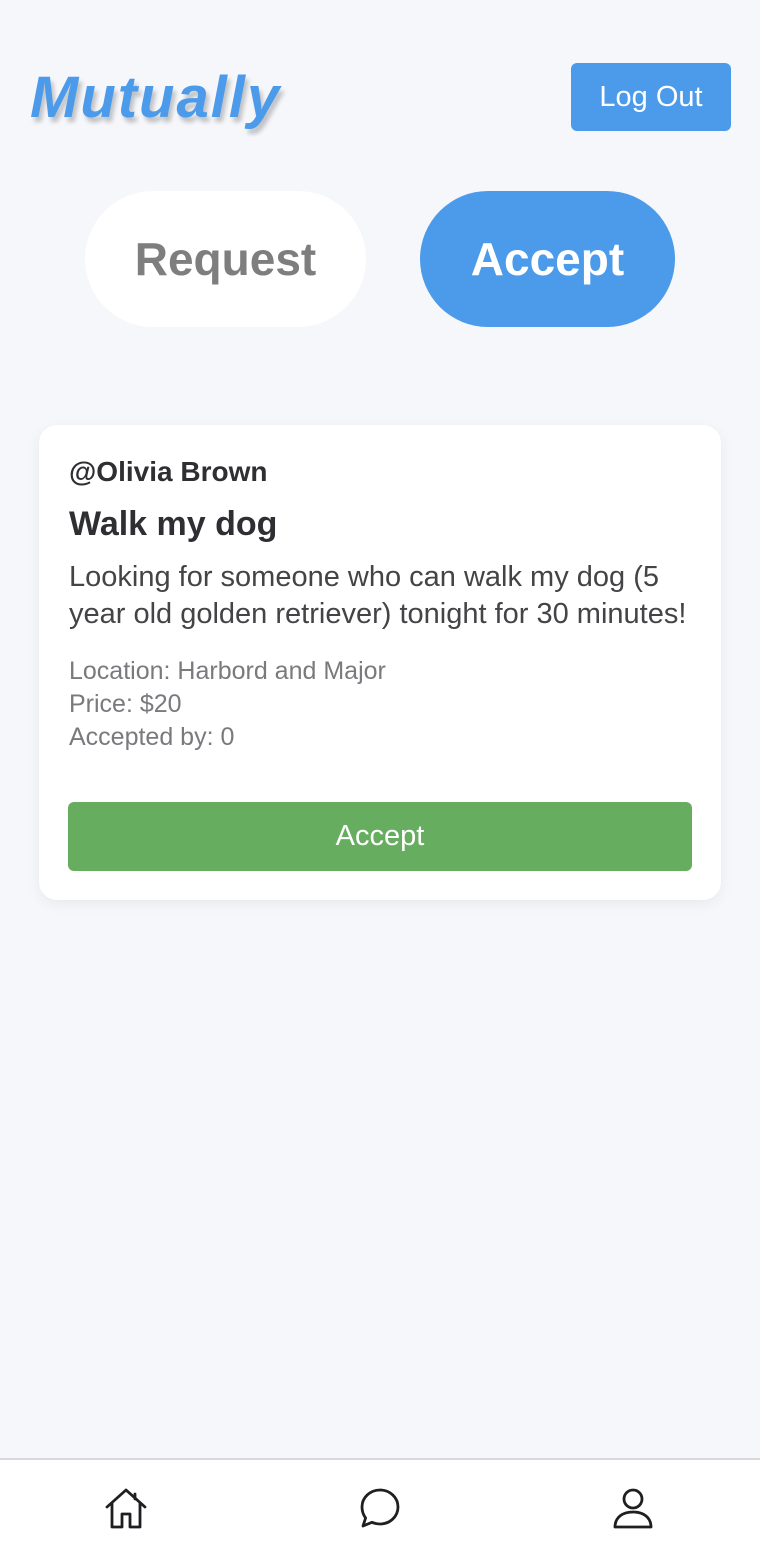  What do you see at coordinates (651, 97) in the screenshot?
I see `logout-button: Log Out` at bounding box center [651, 97].